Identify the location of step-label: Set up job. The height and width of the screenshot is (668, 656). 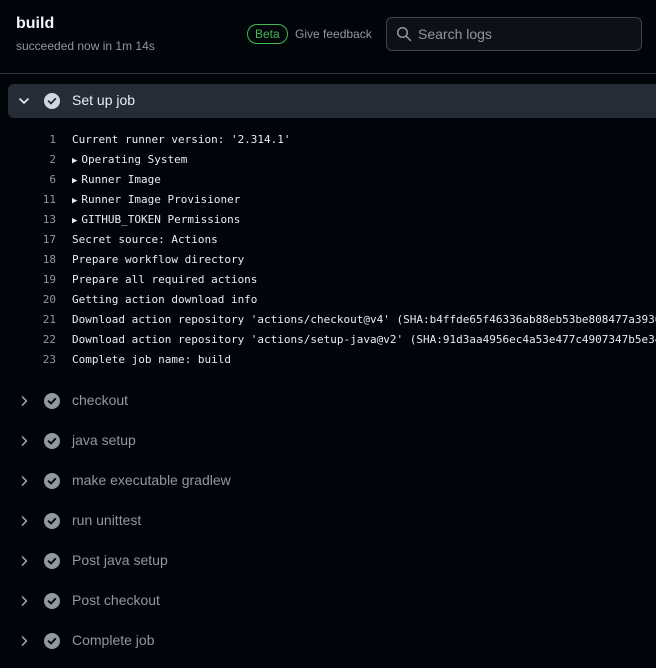
(104, 100).